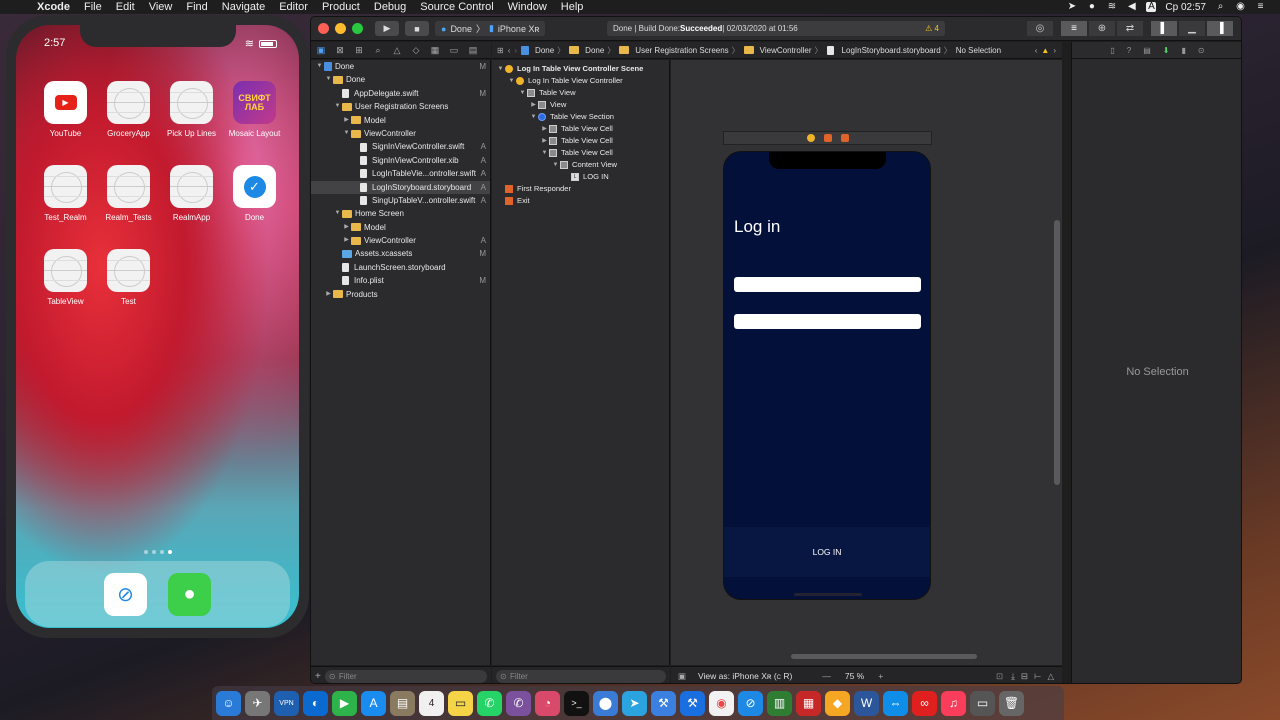 The height and width of the screenshot is (720, 1280). What do you see at coordinates (827, 552) in the screenshot?
I see `login-label: LOG IN` at bounding box center [827, 552].